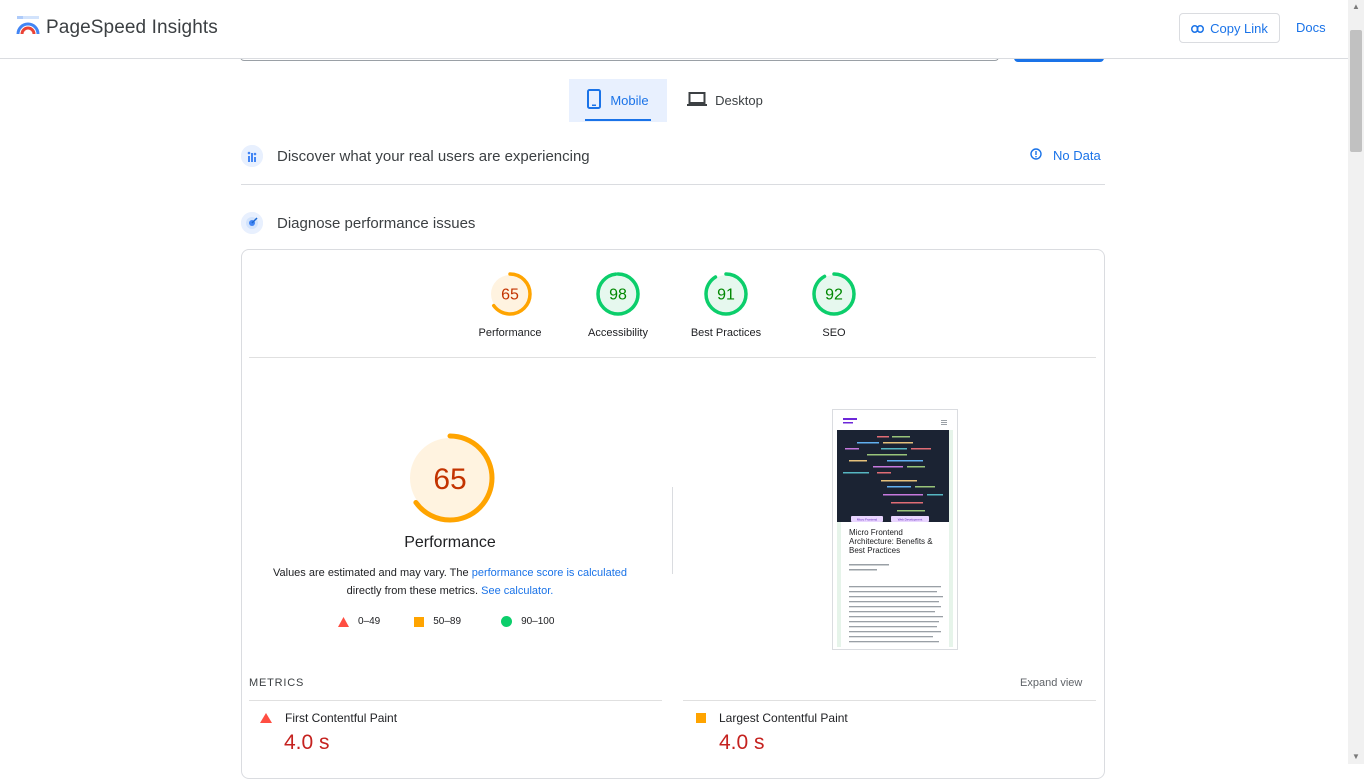  Describe the element at coordinates (507, 621) in the screenshot. I see `circle-icon` at that location.